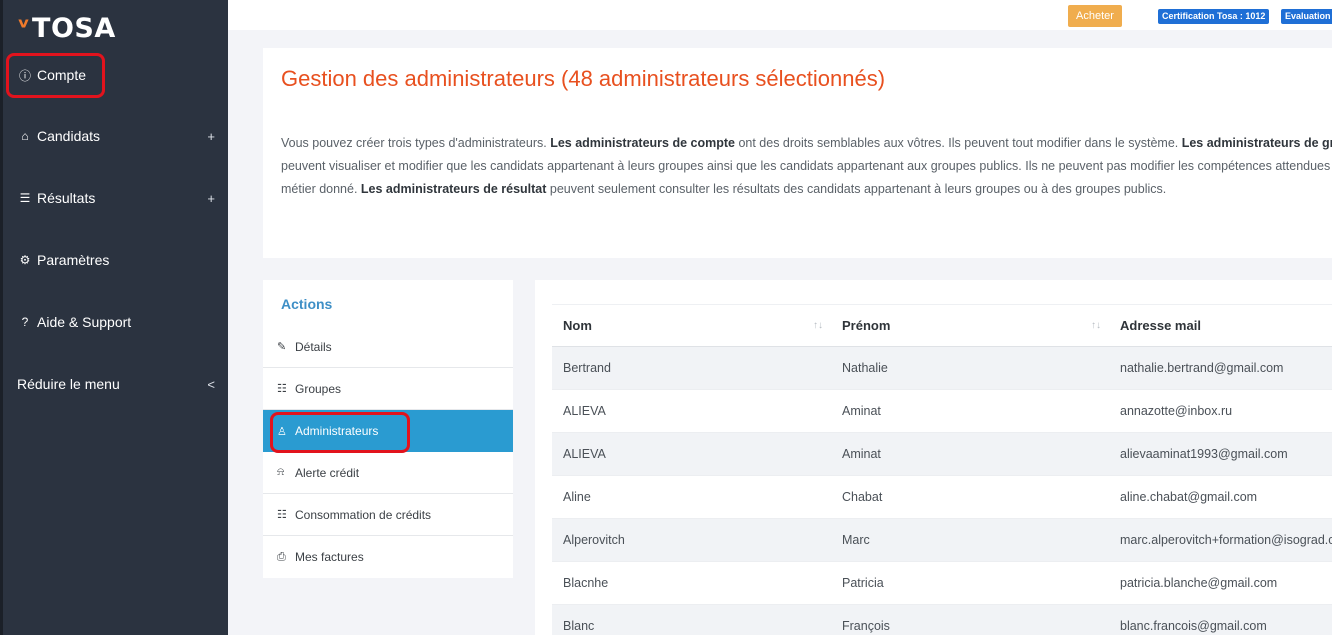 The width and height of the screenshot is (1332, 635). What do you see at coordinates (388, 347) in the screenshot?
I see `action-details: ✎ Détails` at bounding box center [388, 347].